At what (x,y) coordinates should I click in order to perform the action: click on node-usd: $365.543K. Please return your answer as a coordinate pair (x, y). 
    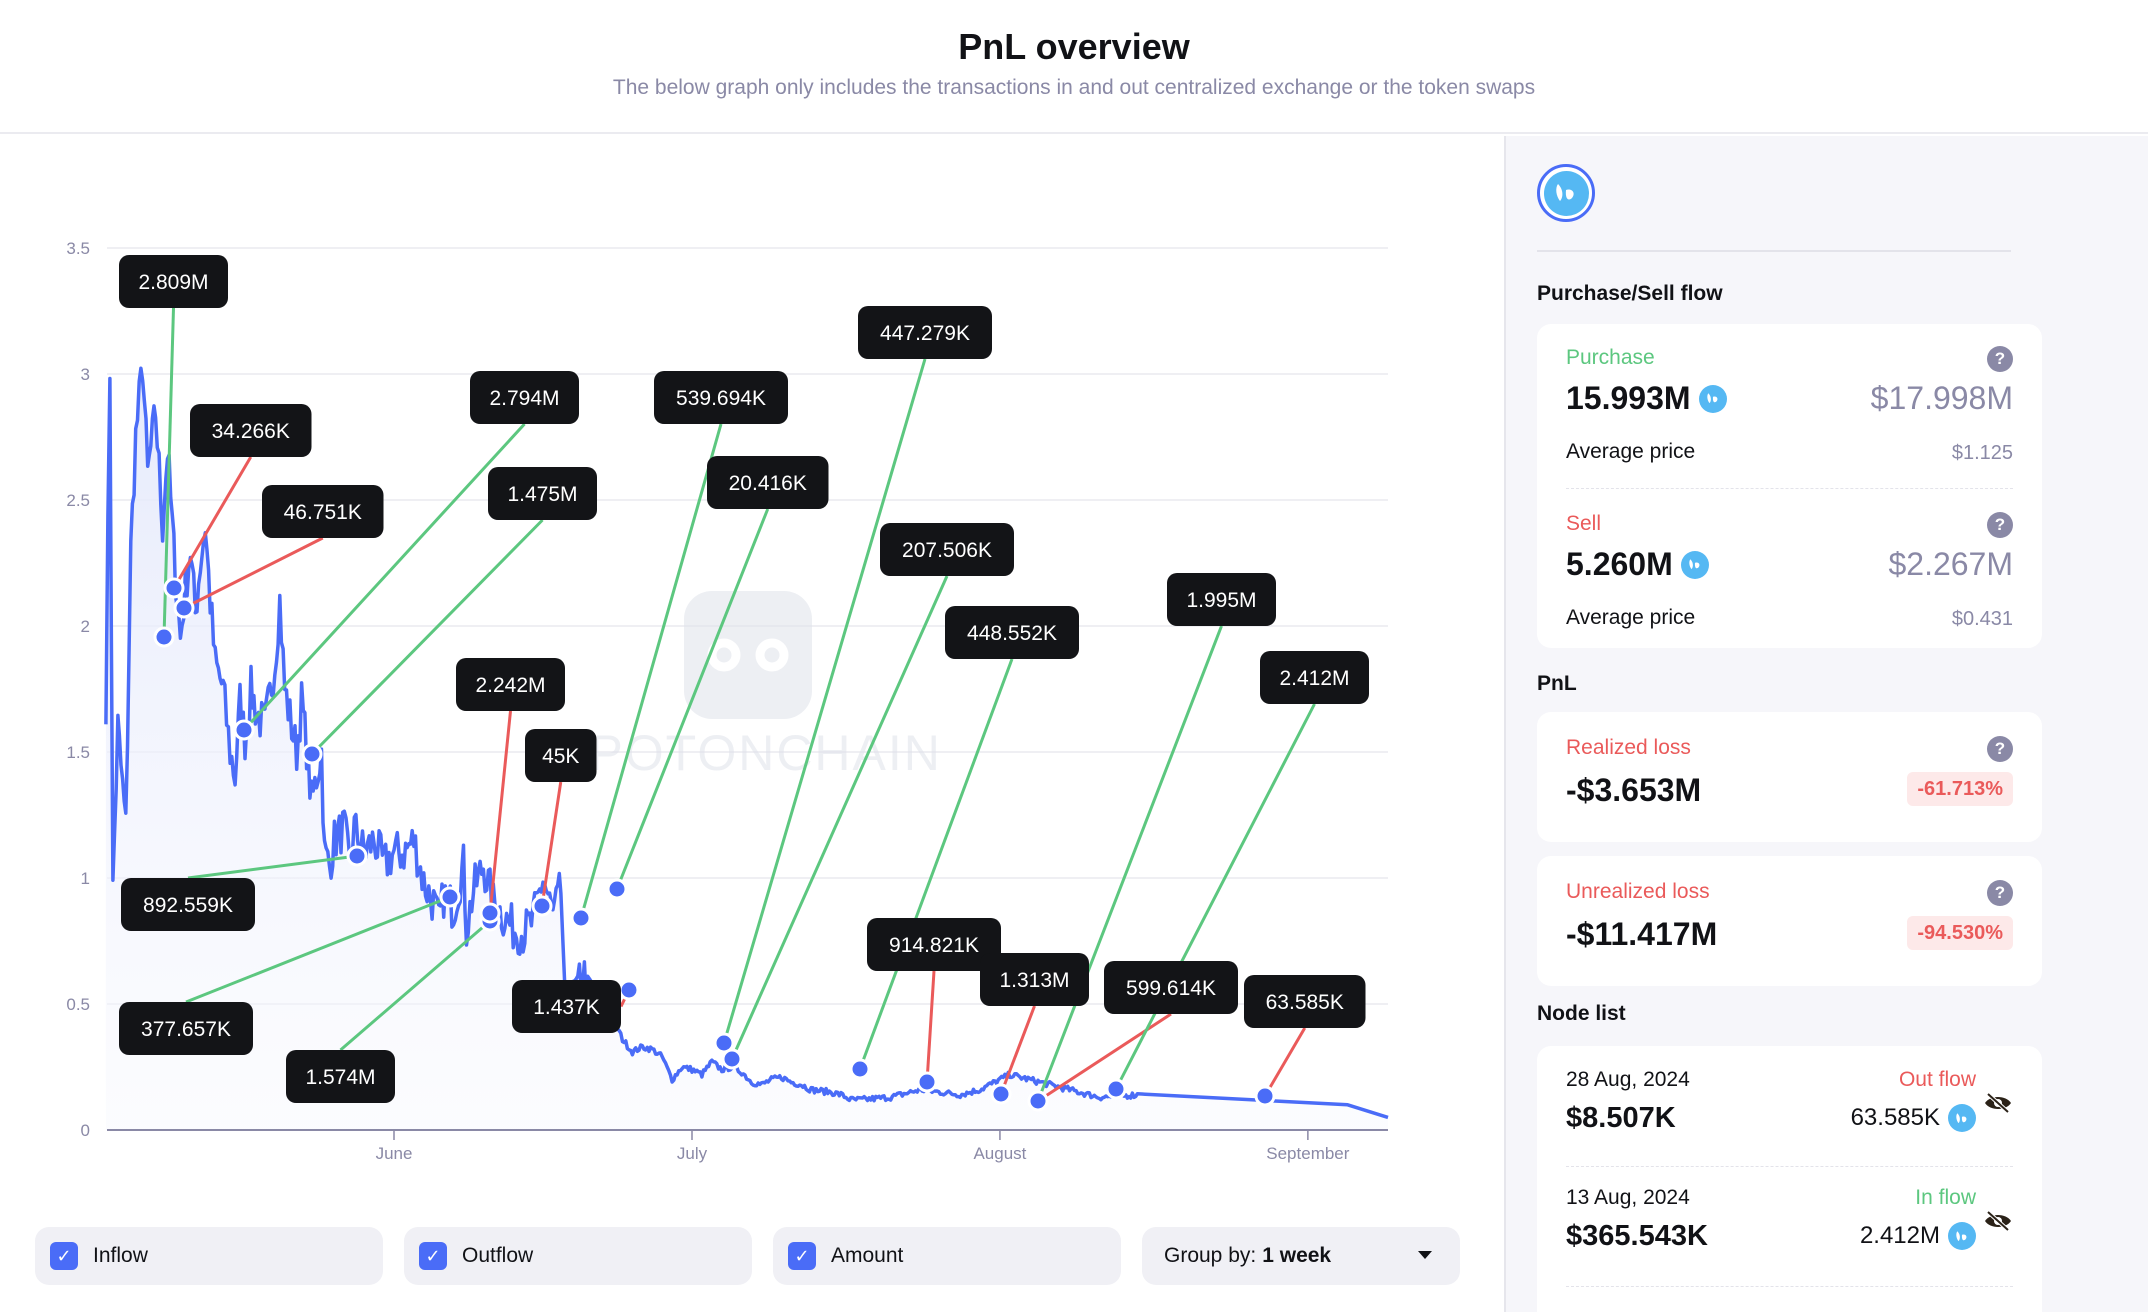
    Looking at the image, I should click on (1637, 1236).